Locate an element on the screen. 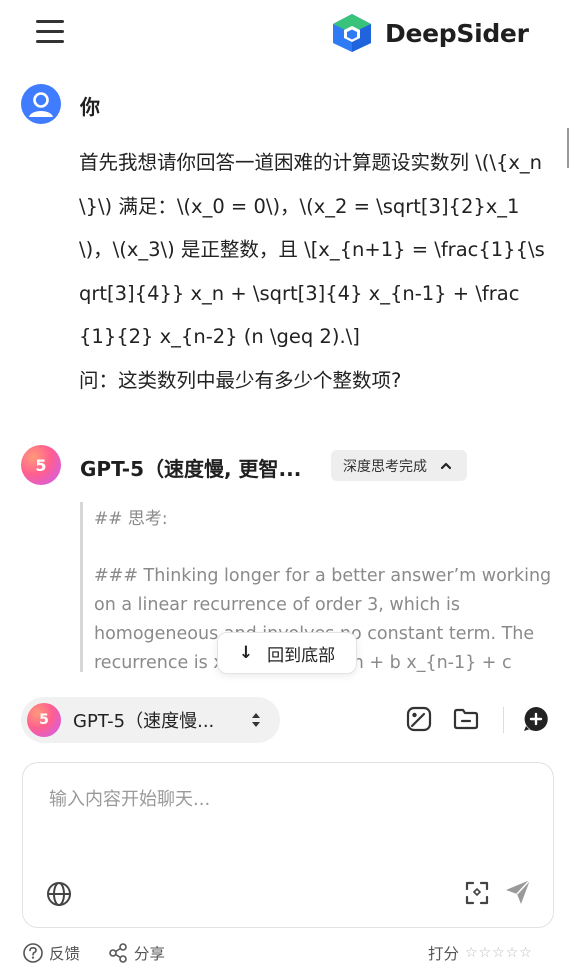  model-avatar-label: 5 is located at coordinates (44, 720).